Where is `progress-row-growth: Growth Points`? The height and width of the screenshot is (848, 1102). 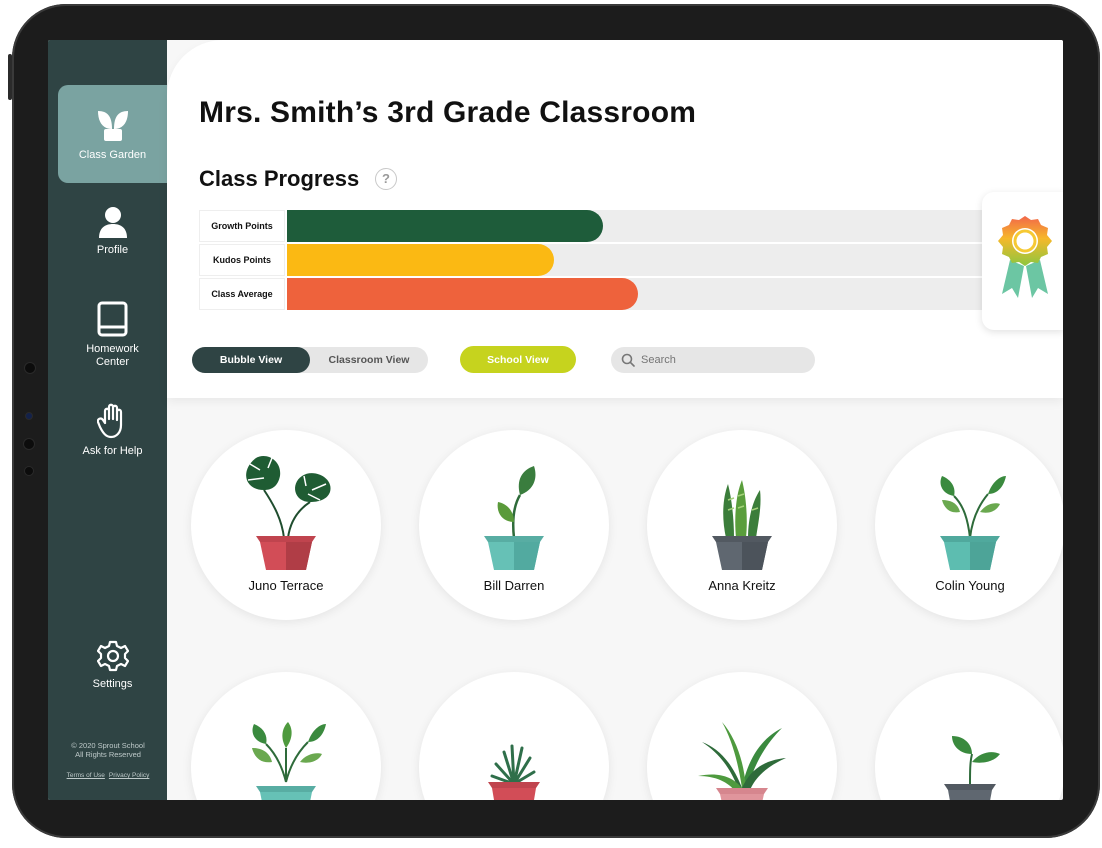
progress-row-growth: Growth Points is located at coordinates (594, 226).